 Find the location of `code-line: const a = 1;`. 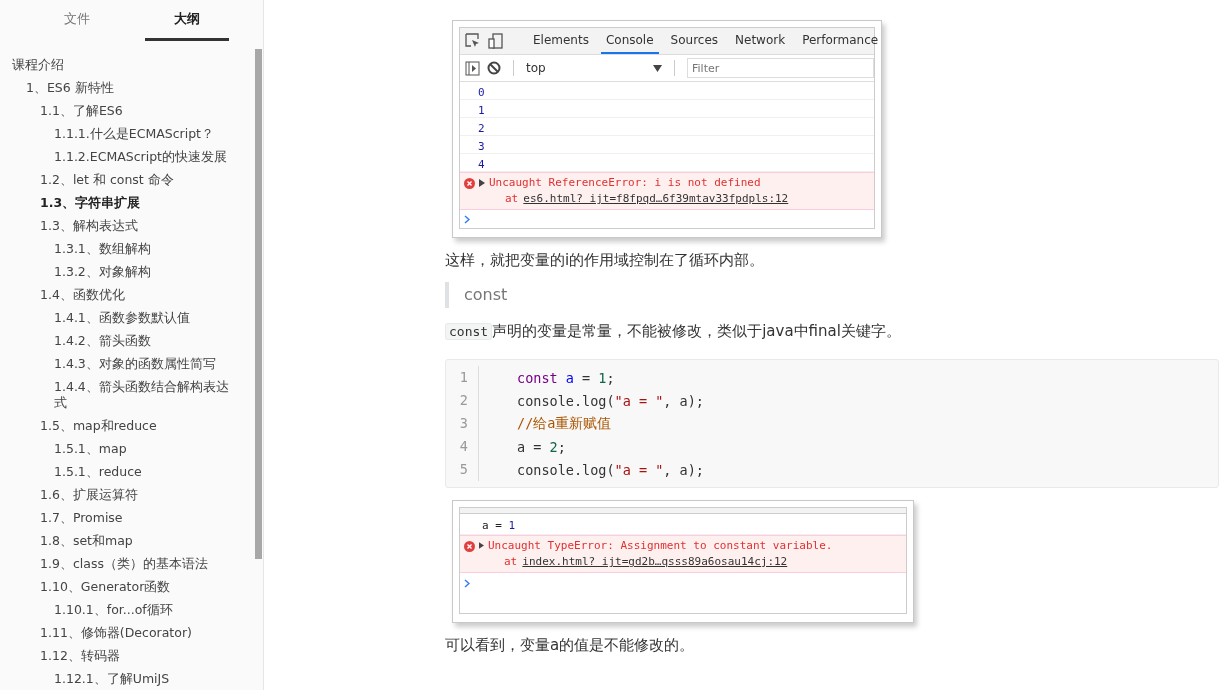

code-line: const a = 1; is located at coordinates (565, 377).